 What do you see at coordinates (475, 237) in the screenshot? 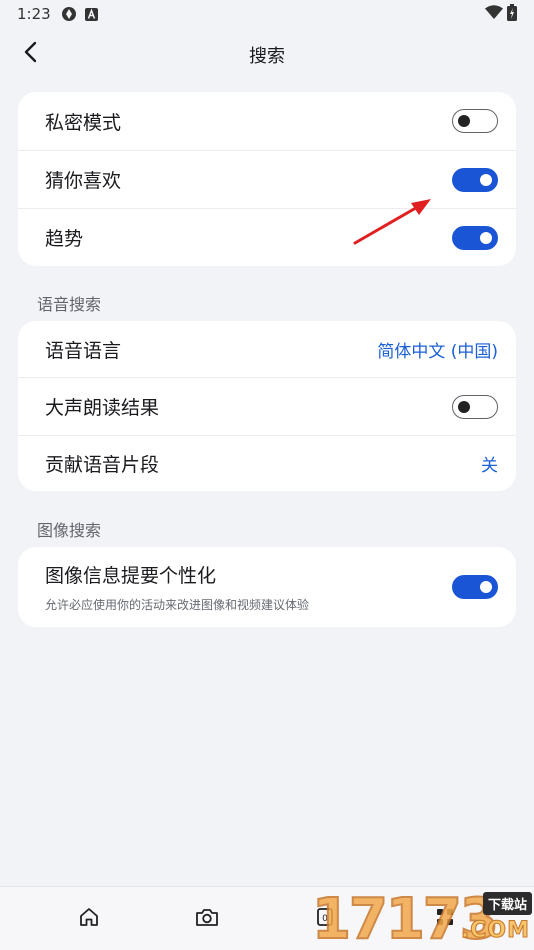
I see `trending-toggle` at bounding box center [475, 237].